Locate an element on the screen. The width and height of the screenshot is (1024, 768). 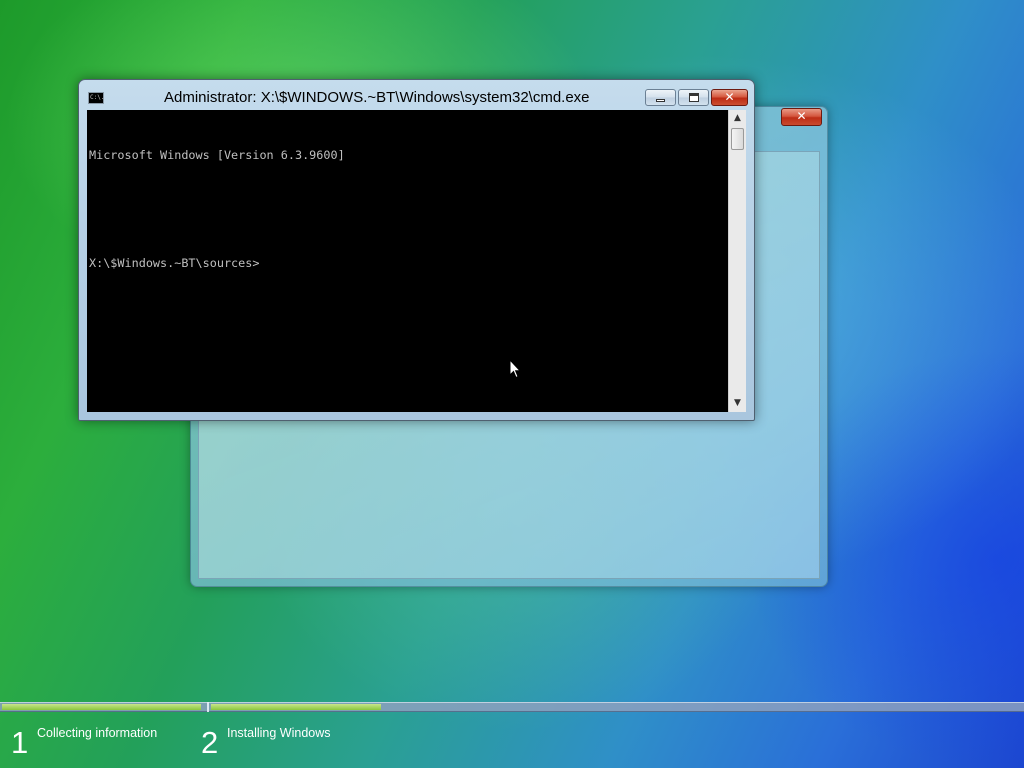
step-label: Collecting information is located at coordinates (97, 733).